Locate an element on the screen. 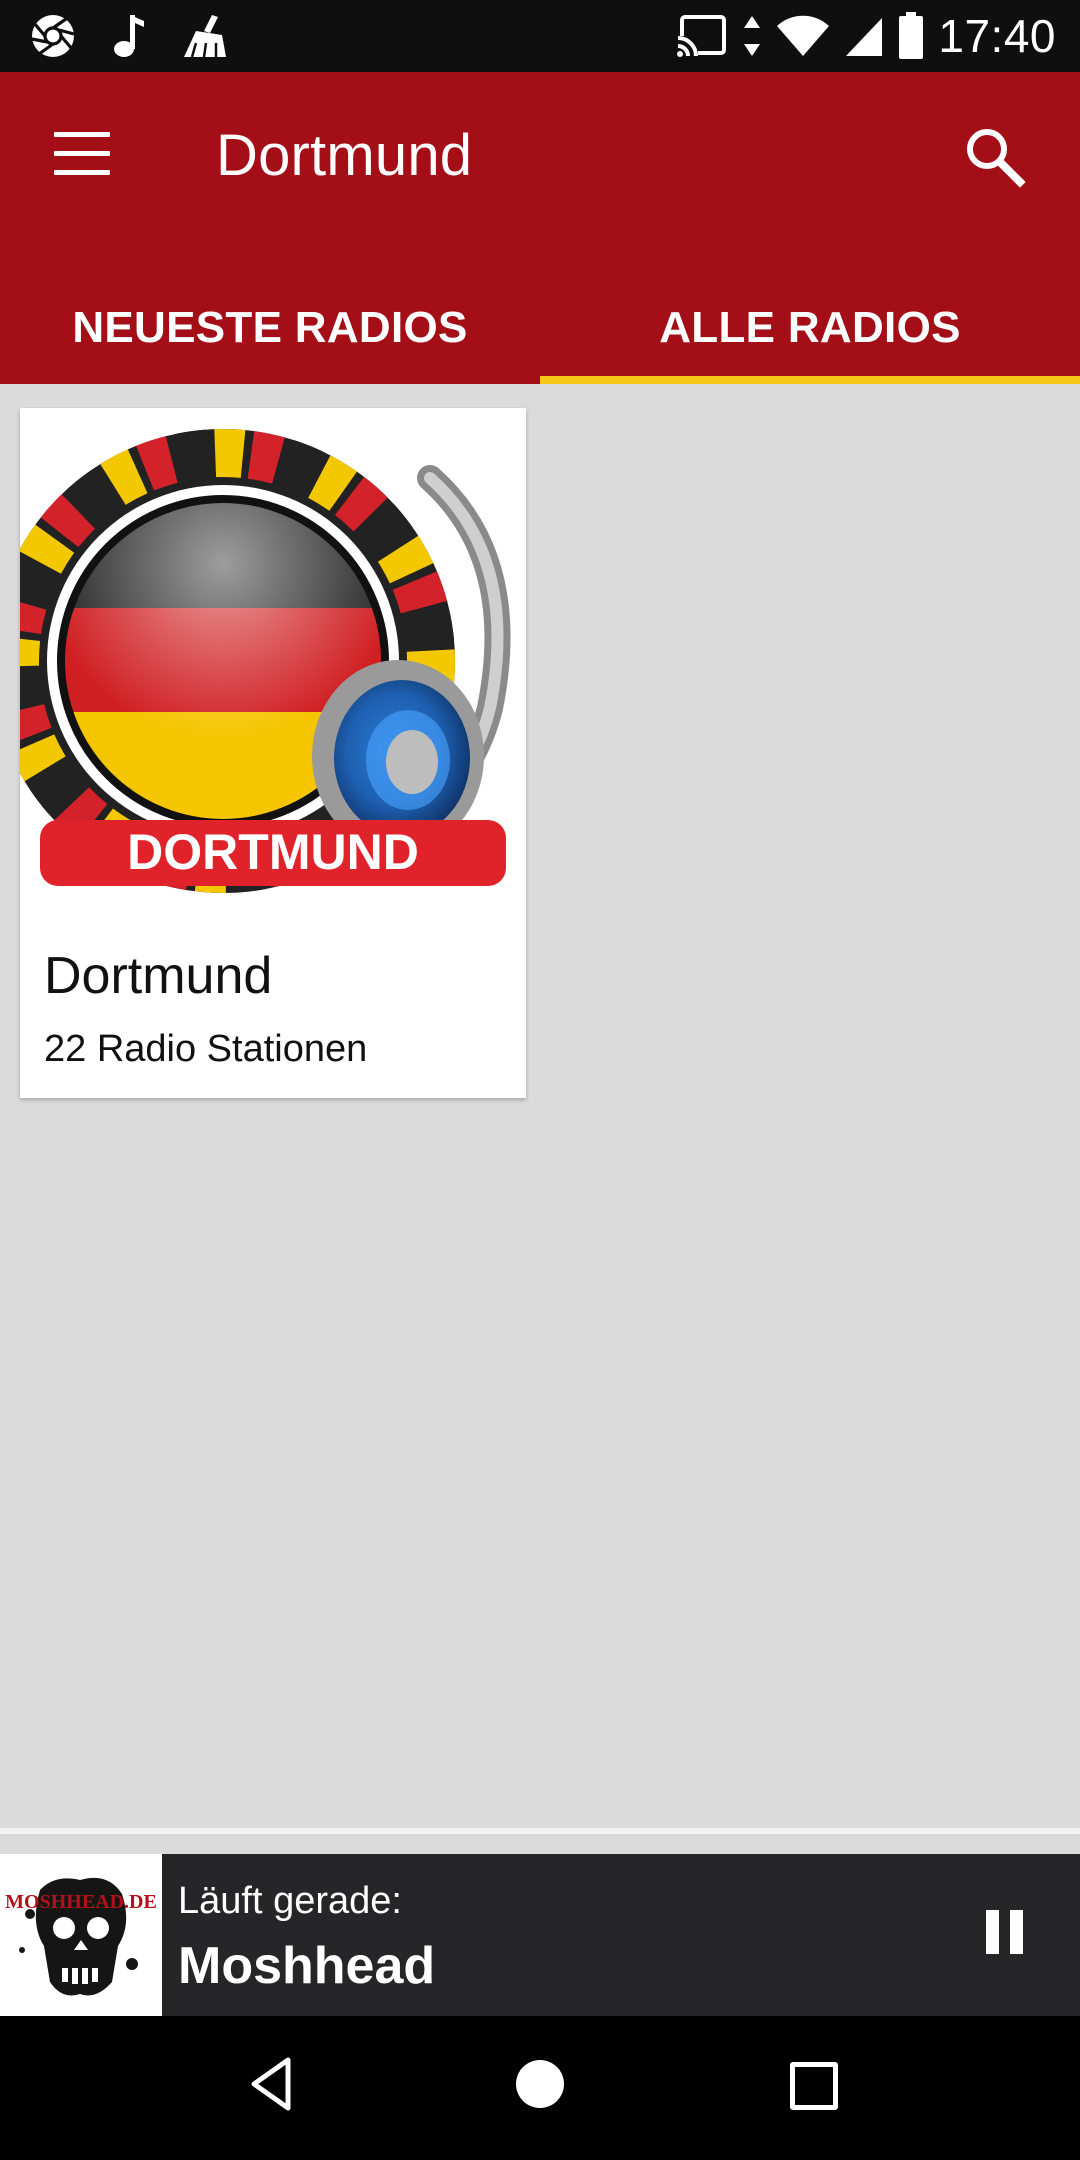 The height and width of the screenshot is (2160, 1080). app-bar: Dortmund NEUESTE RADIOS ALLE RADIOS is located at coordinates (540, 228).